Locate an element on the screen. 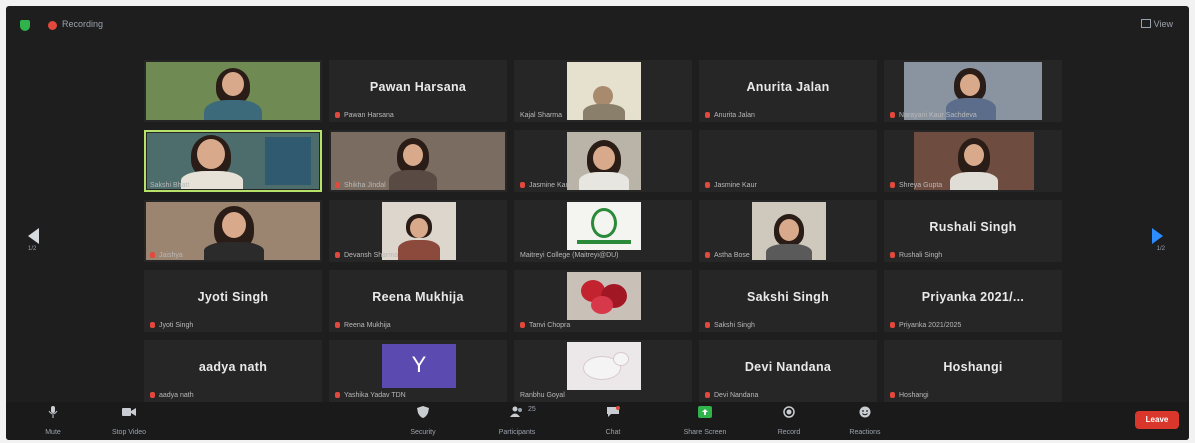 The width and height of the screenshot is (1195, 443). security-shield-icon is located at coordinates (25, 25).